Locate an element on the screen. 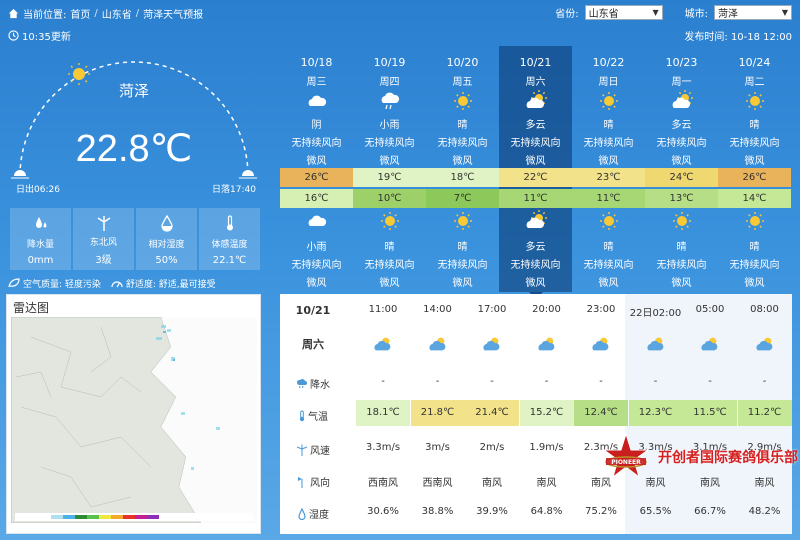 The image size is (800, 540). hourly-time: 22日02:00 is located at coordinates (655, 313).